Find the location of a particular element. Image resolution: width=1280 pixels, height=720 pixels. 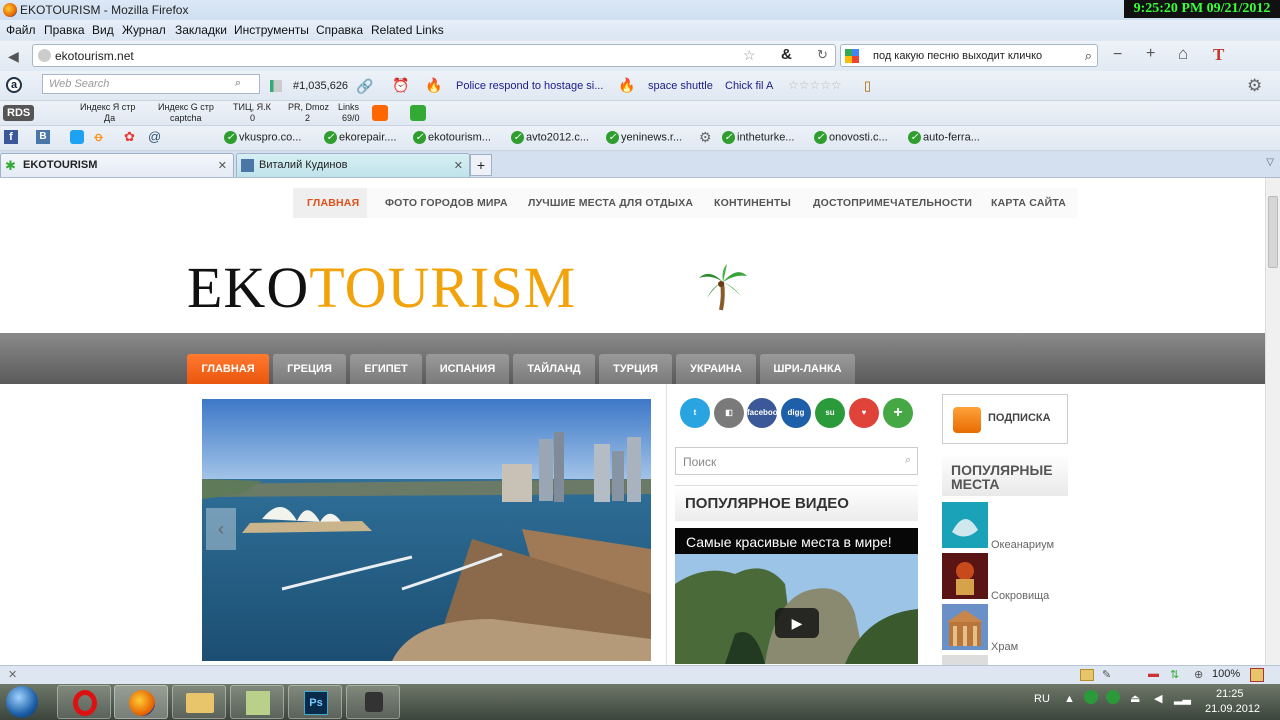

menu-related-links: Related Links is located at coordinates (407, 30).